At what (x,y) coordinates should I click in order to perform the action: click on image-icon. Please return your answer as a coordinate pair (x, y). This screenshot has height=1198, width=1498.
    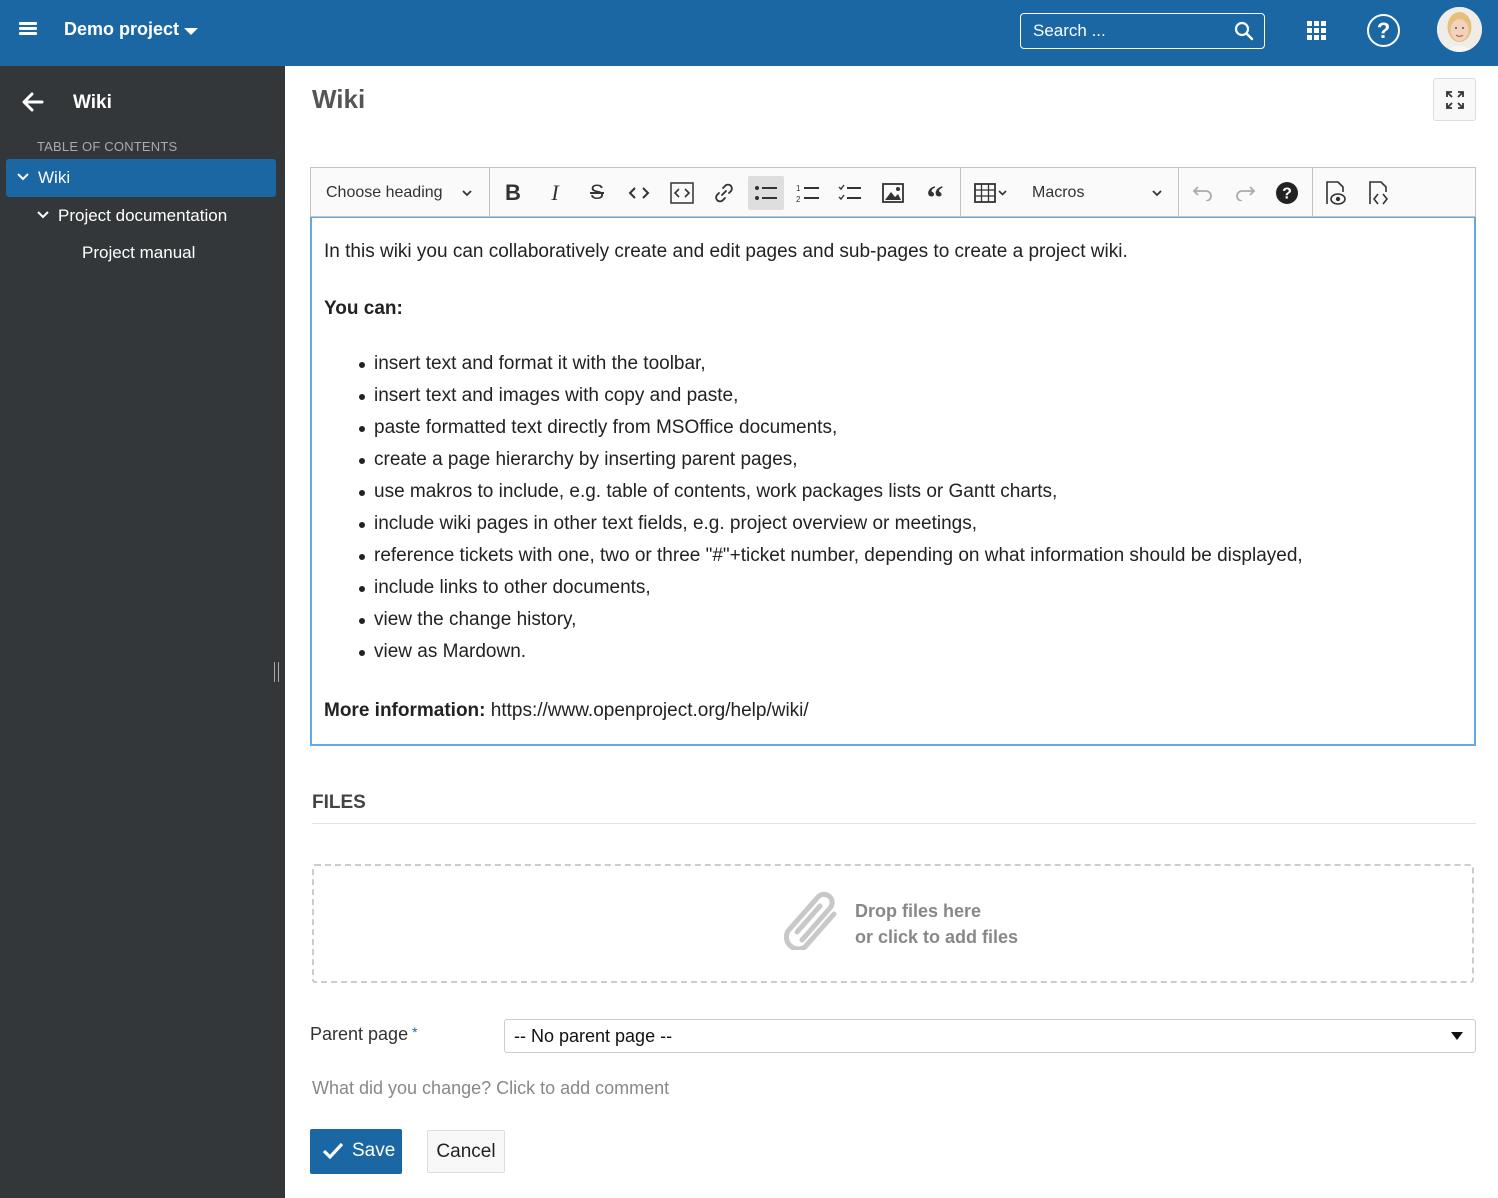
    Looking at the image, I should click on (893, 193).